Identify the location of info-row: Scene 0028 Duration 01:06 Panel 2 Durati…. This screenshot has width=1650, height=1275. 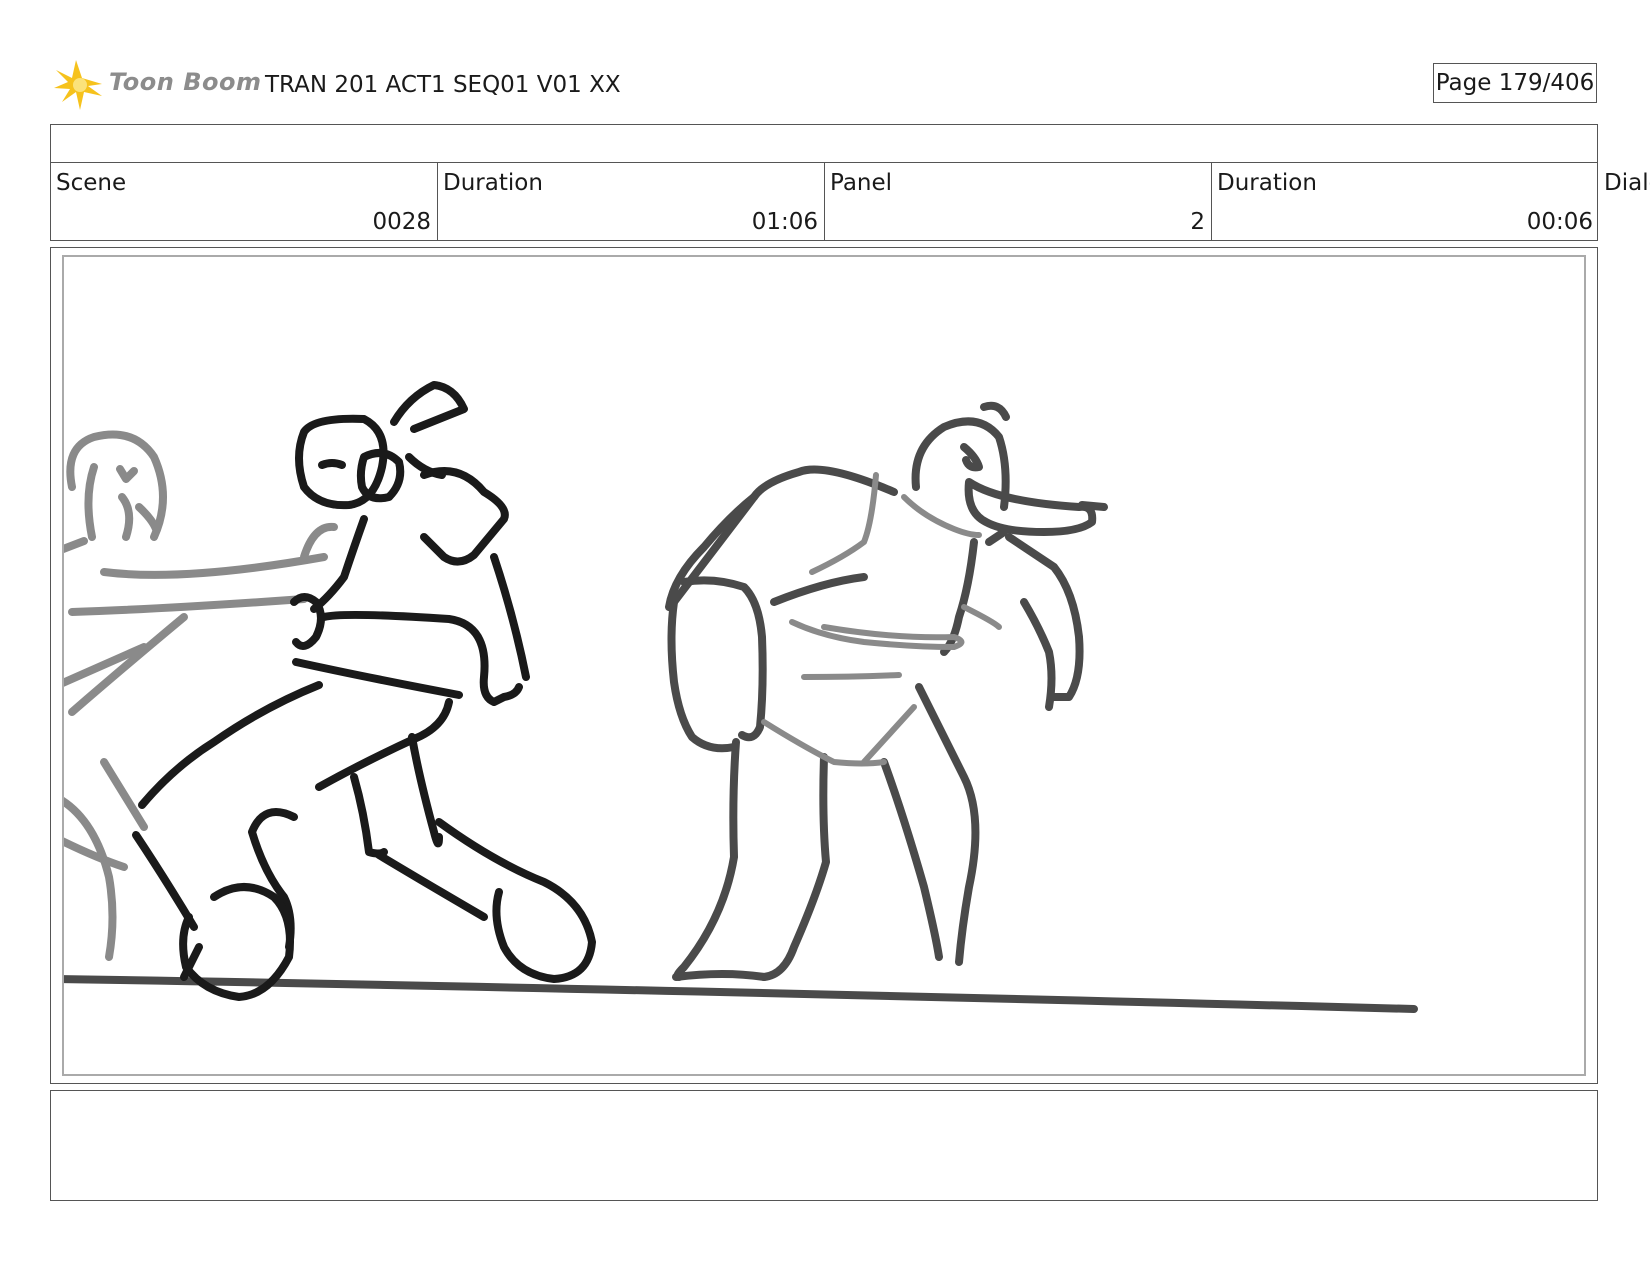
(824, 202).